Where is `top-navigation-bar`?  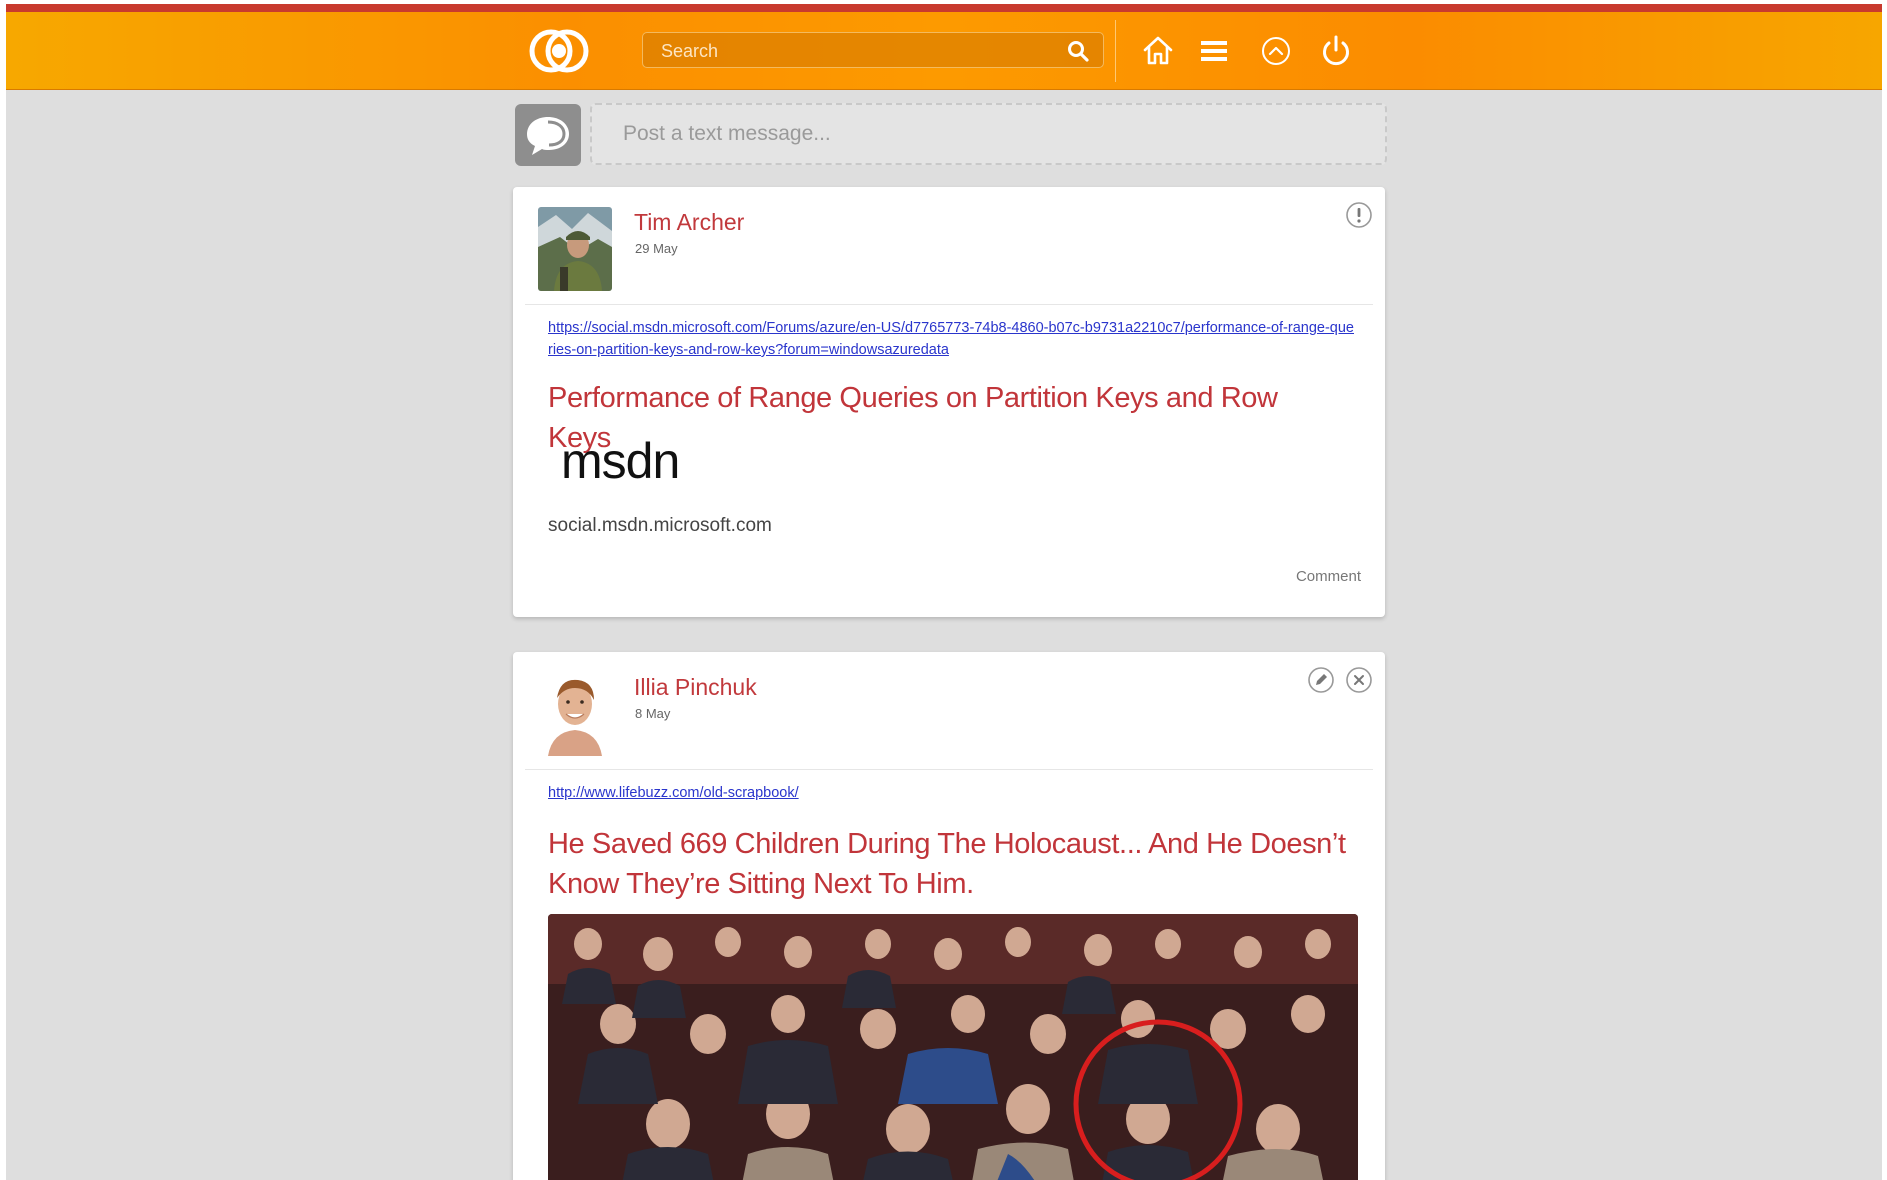
top-navigation-bar is located at coordinates (944, 51).